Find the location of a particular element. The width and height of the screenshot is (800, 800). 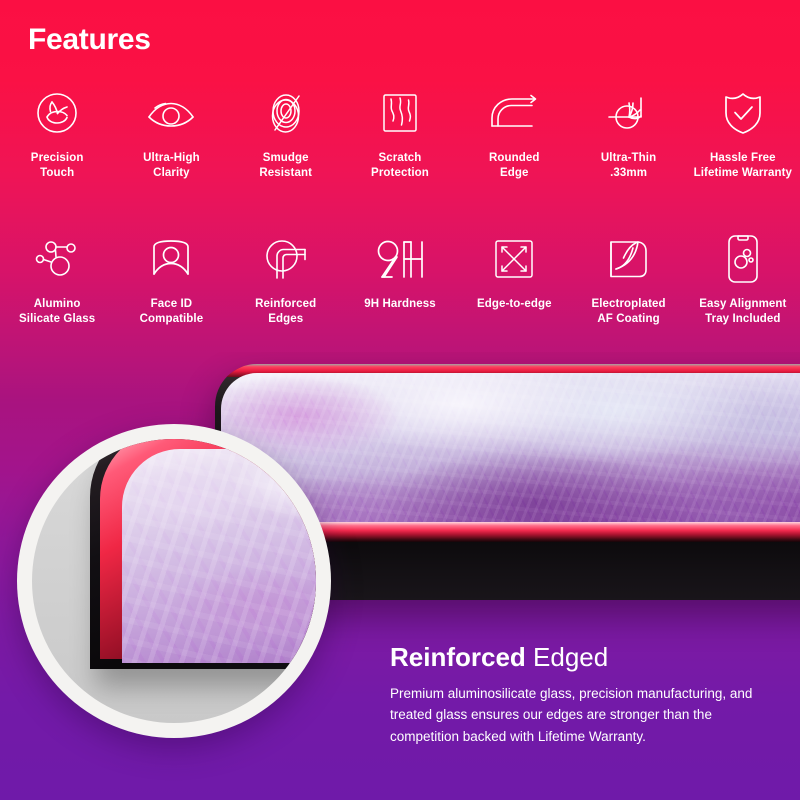

feature-label: Rounded Edge is located at coordinates (514, 166).